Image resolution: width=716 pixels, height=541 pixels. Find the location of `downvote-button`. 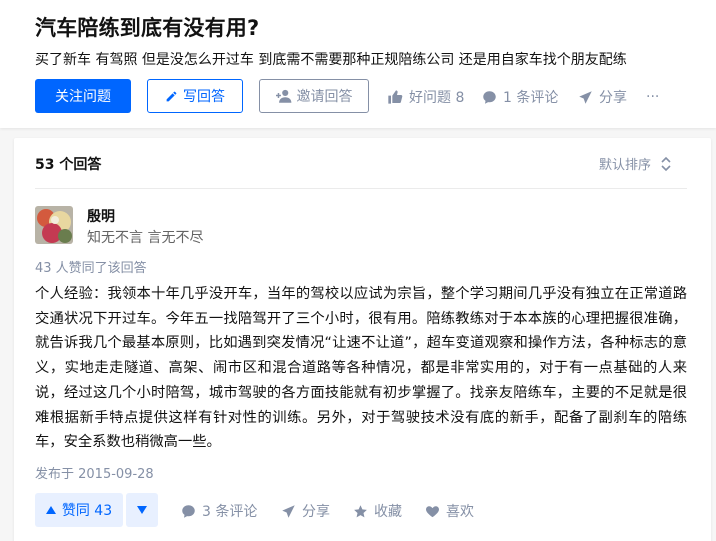

downvote-button is located at coordinates (142, 510).